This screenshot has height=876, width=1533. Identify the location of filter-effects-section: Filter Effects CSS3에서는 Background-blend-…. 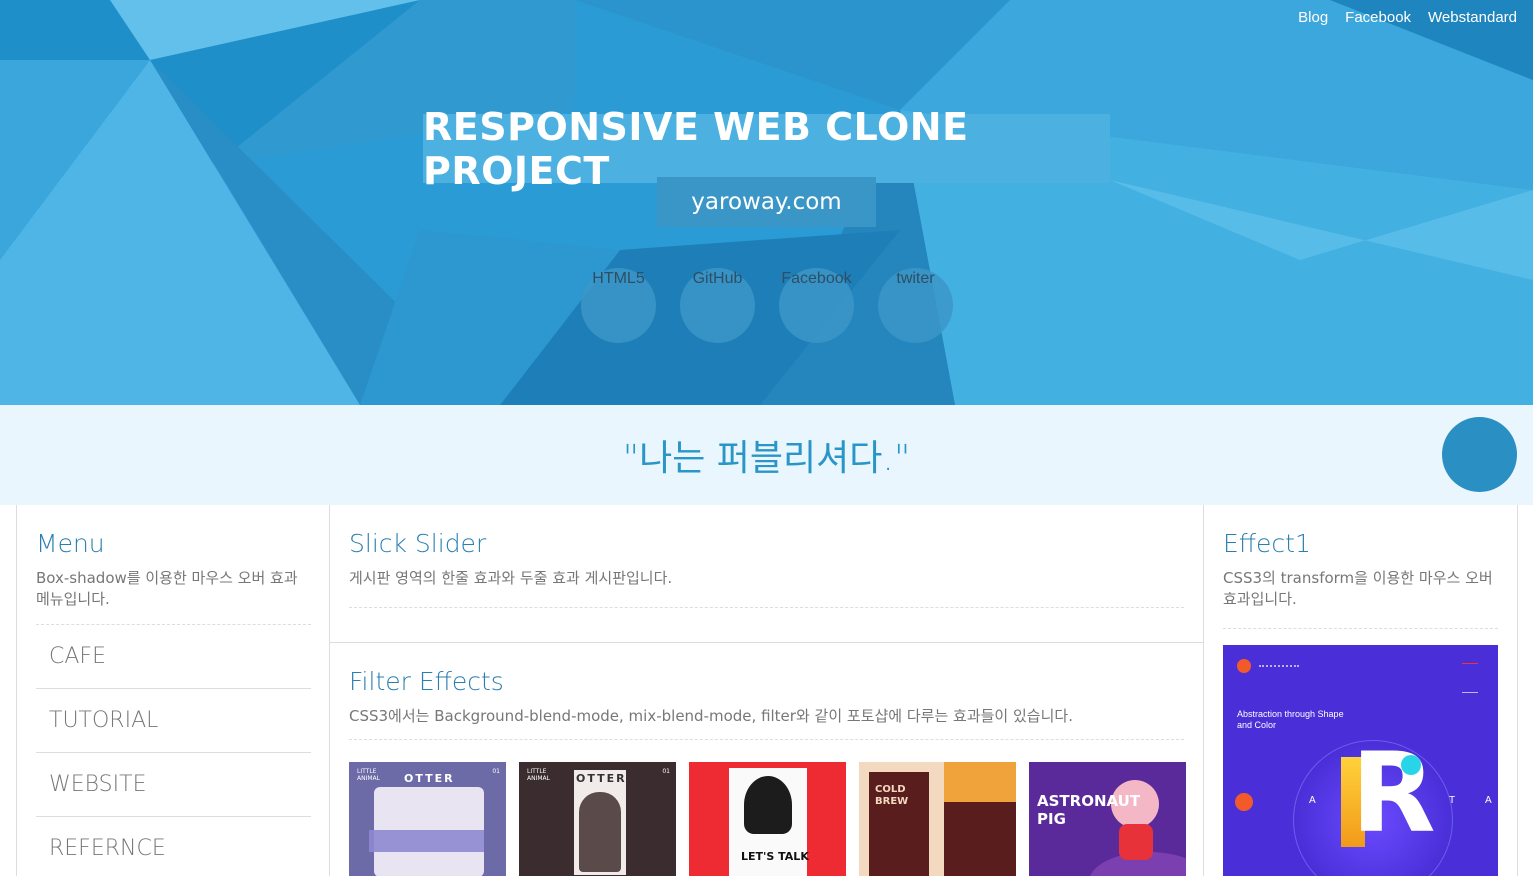
(766, 703).